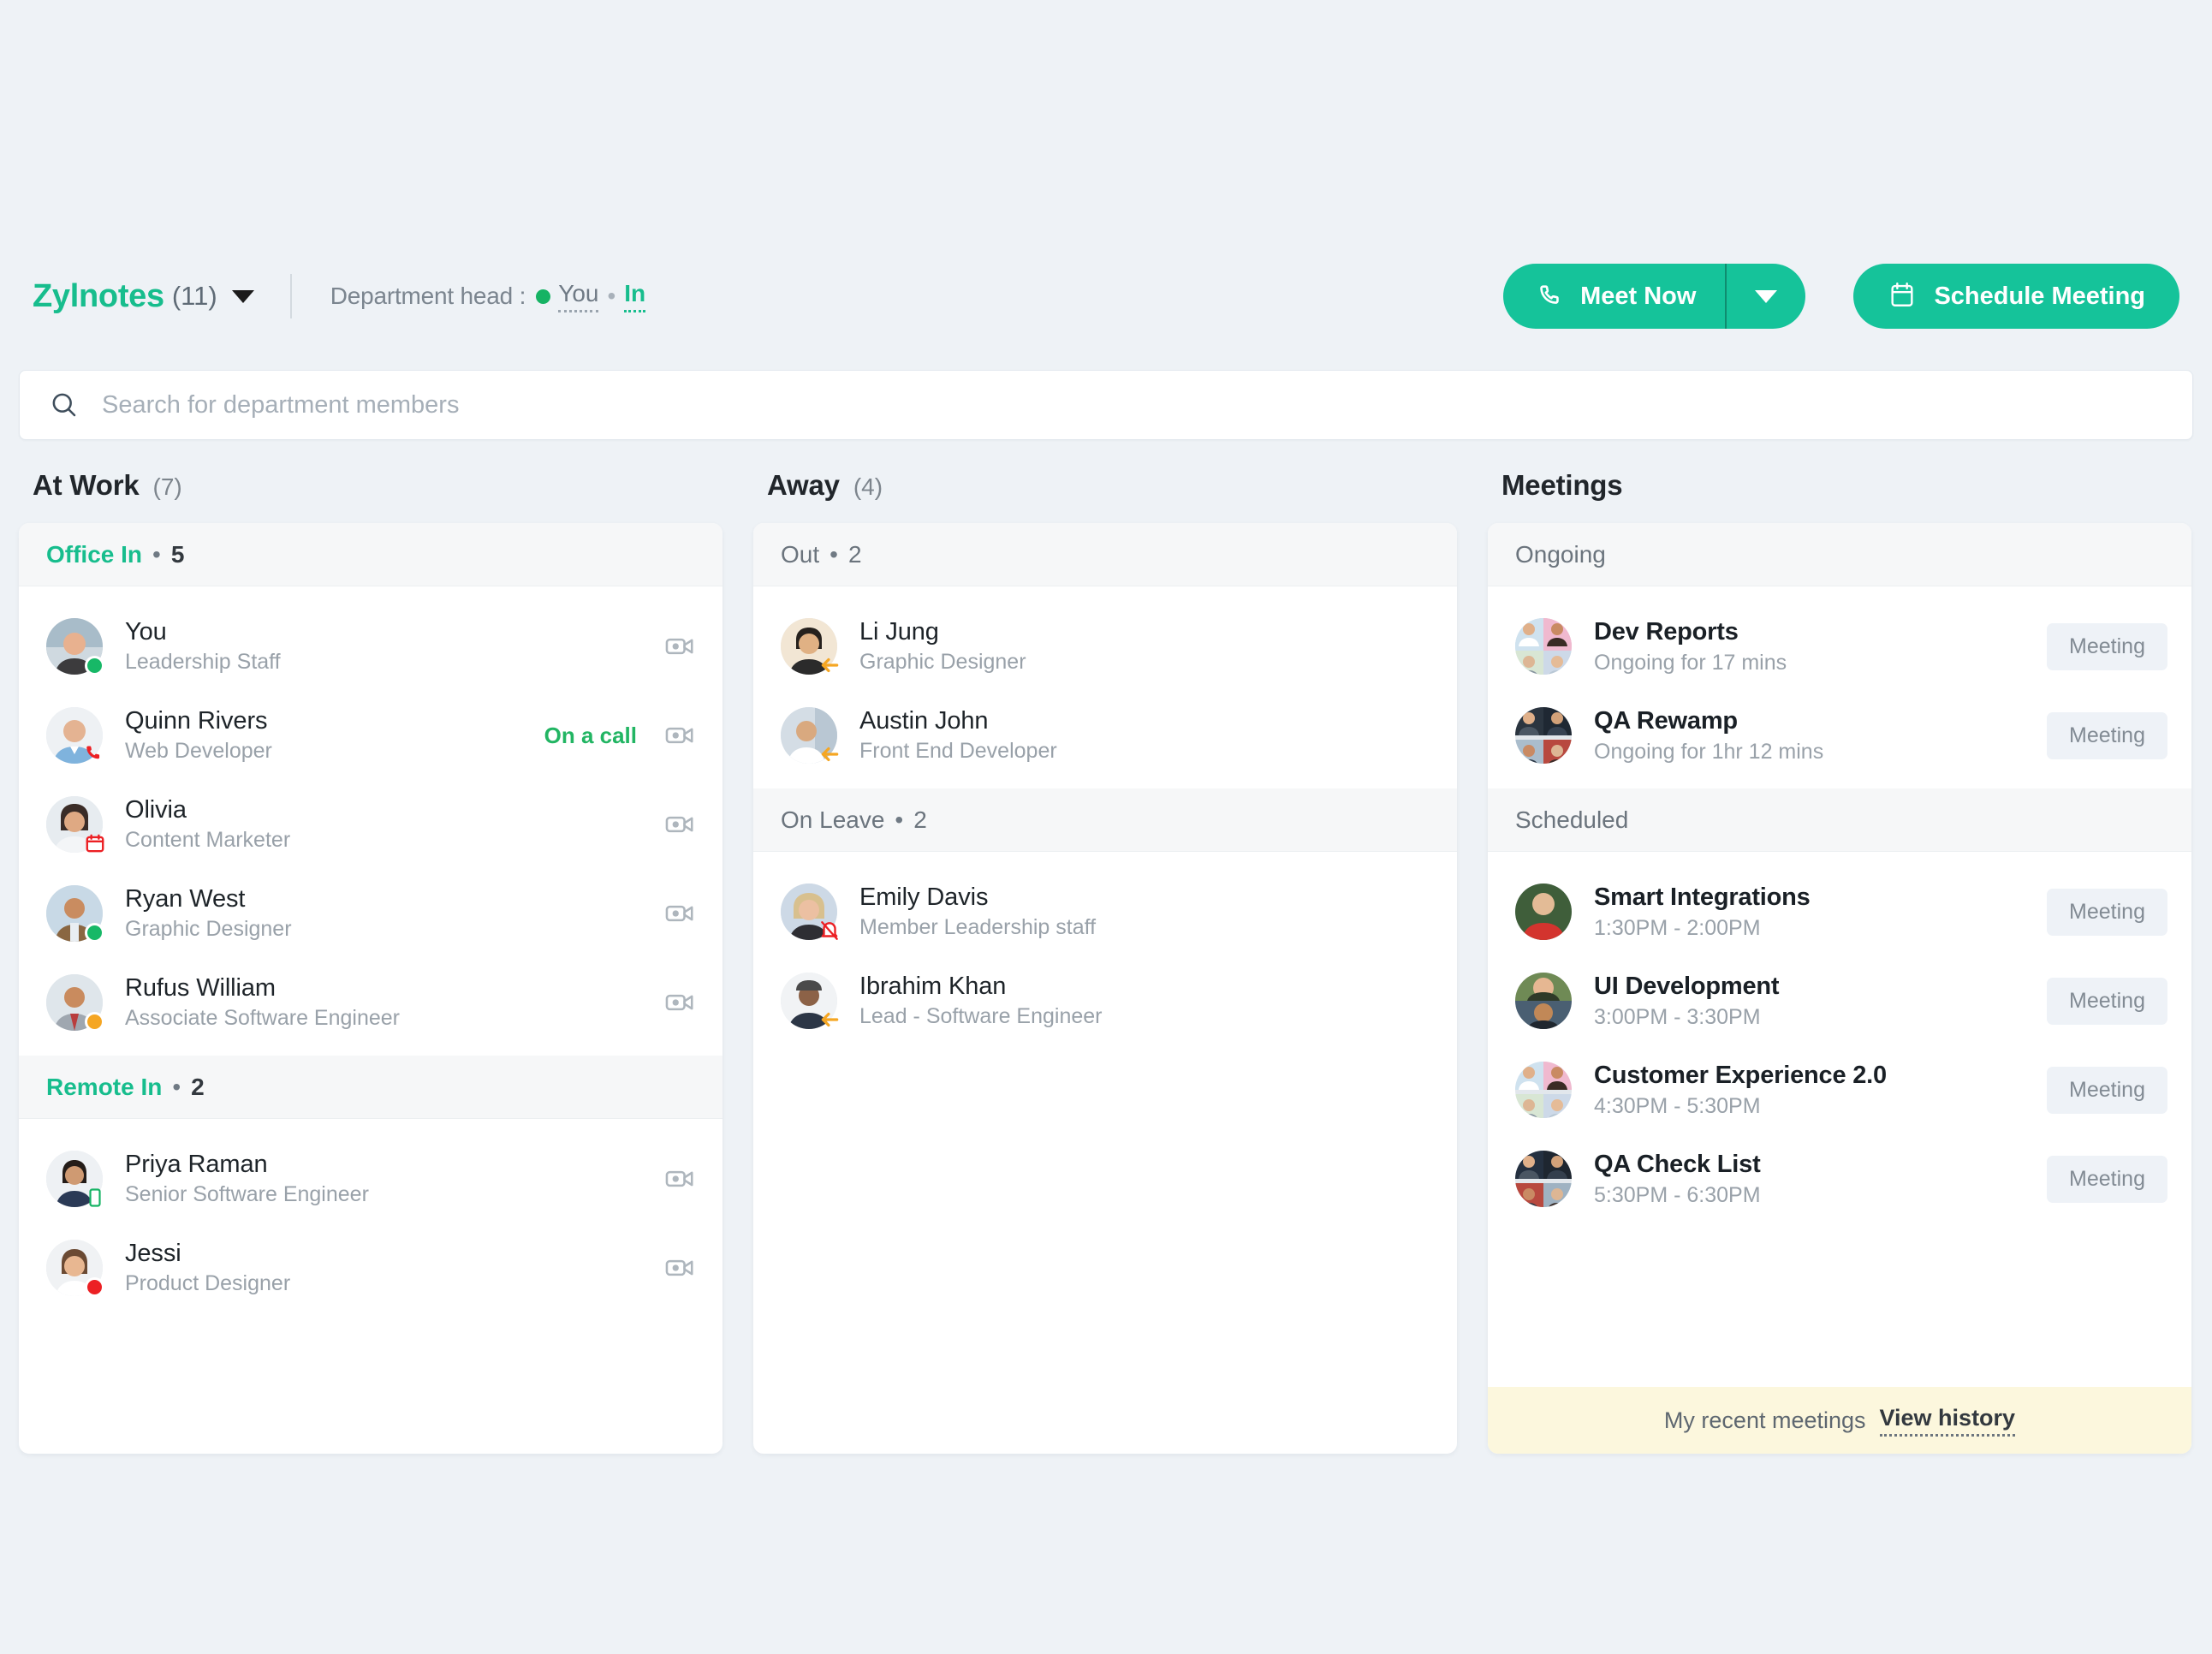  Describe the element at coordinates (1105, 912) in the screenshot. I see `list-item: Emily Davis Member Leadership staff` at that location.